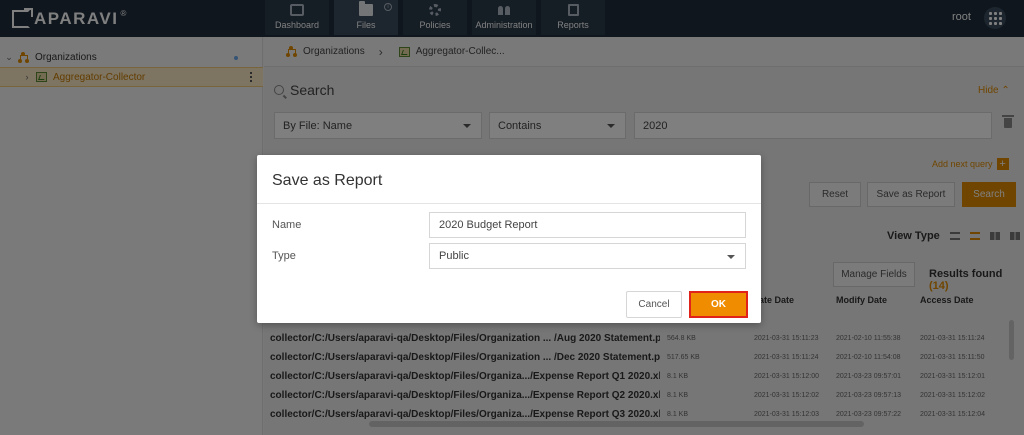 This screenshot has height=435, width=1024. Describe the element at coordinates (488, 225) in the screenshot. I see `report-name-value: 2020 Budget Report` at that location.